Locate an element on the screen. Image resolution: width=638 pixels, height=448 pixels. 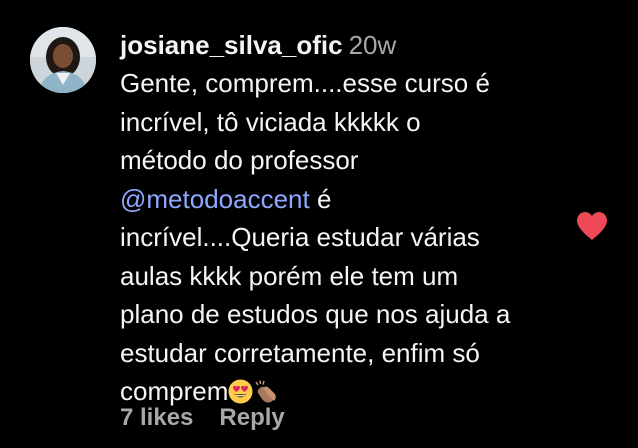
comment-timestamp: 20w is located at coordinates (372, 45).